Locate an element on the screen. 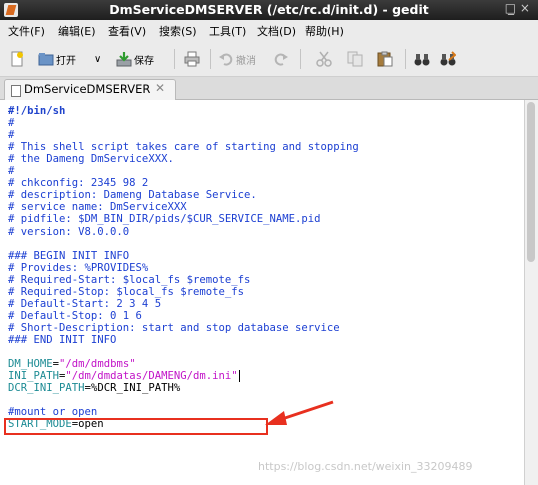 This screenshot has height=485, width=538. replace-button is located at coordinates (448, 59).